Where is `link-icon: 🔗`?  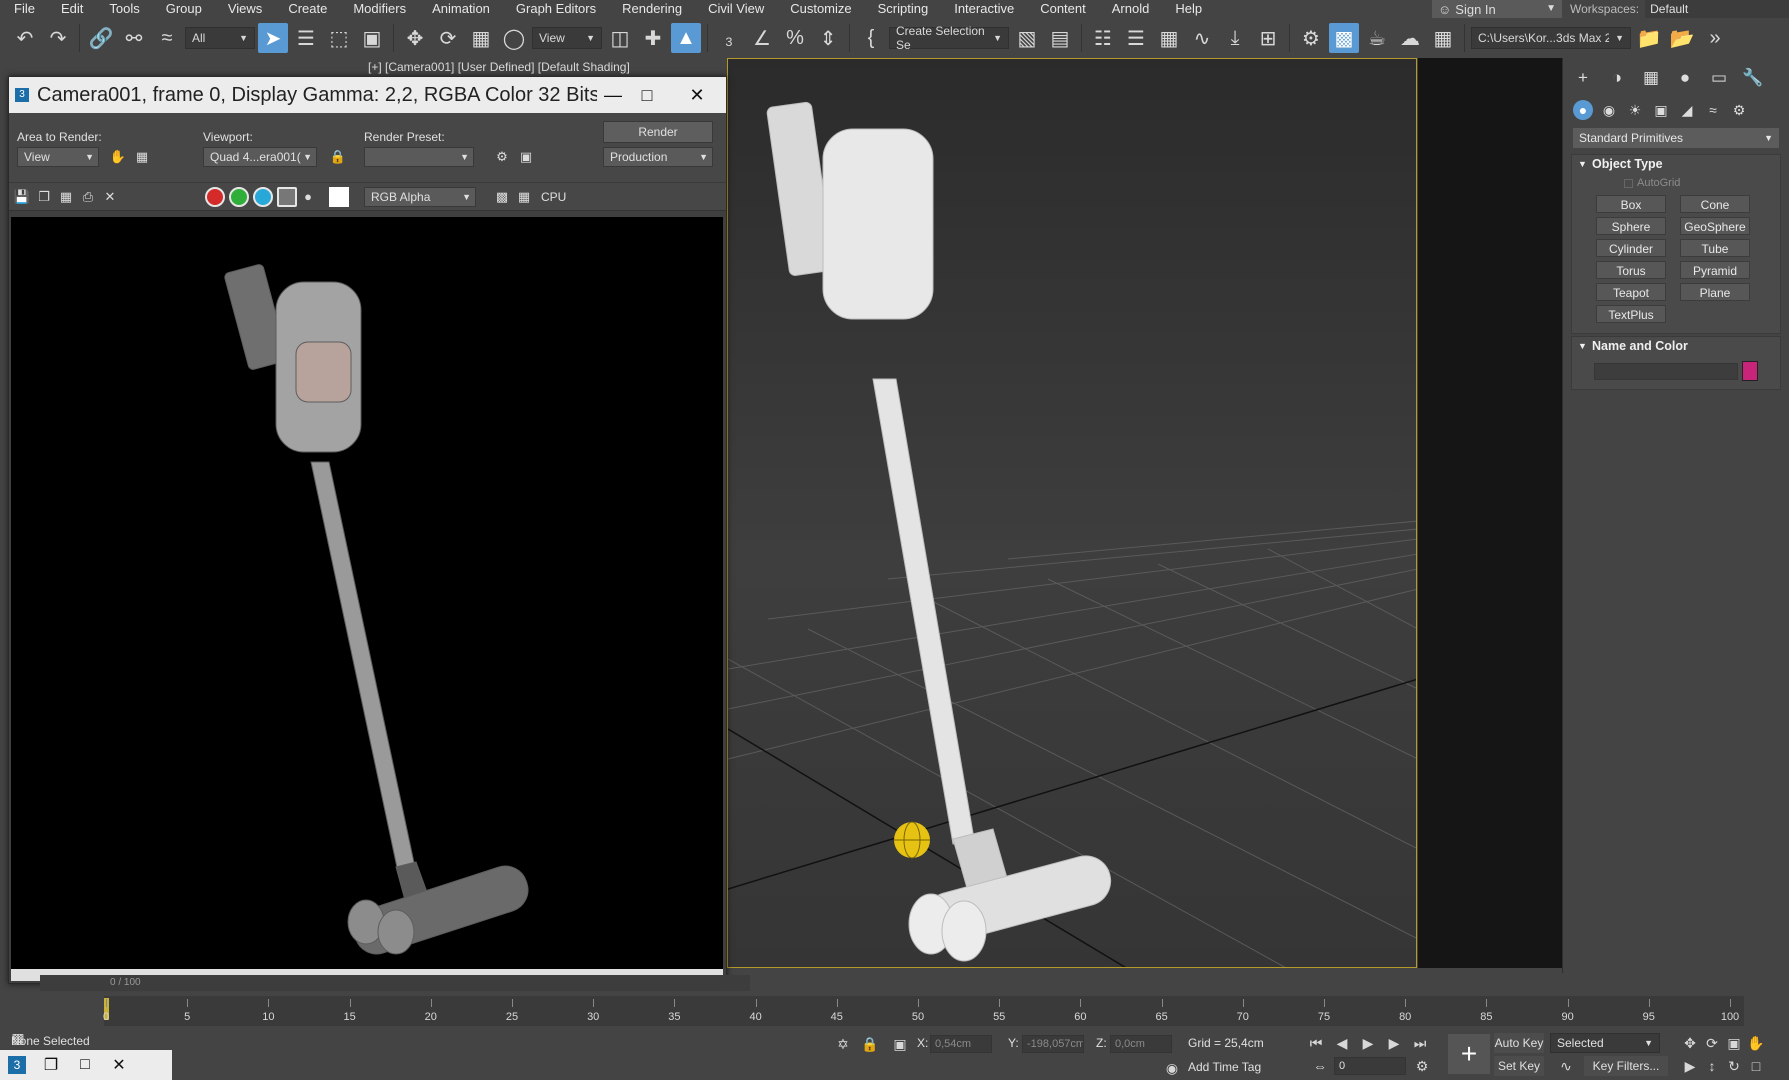 link-icon: 🔗 is located at coordinates (101, 38).